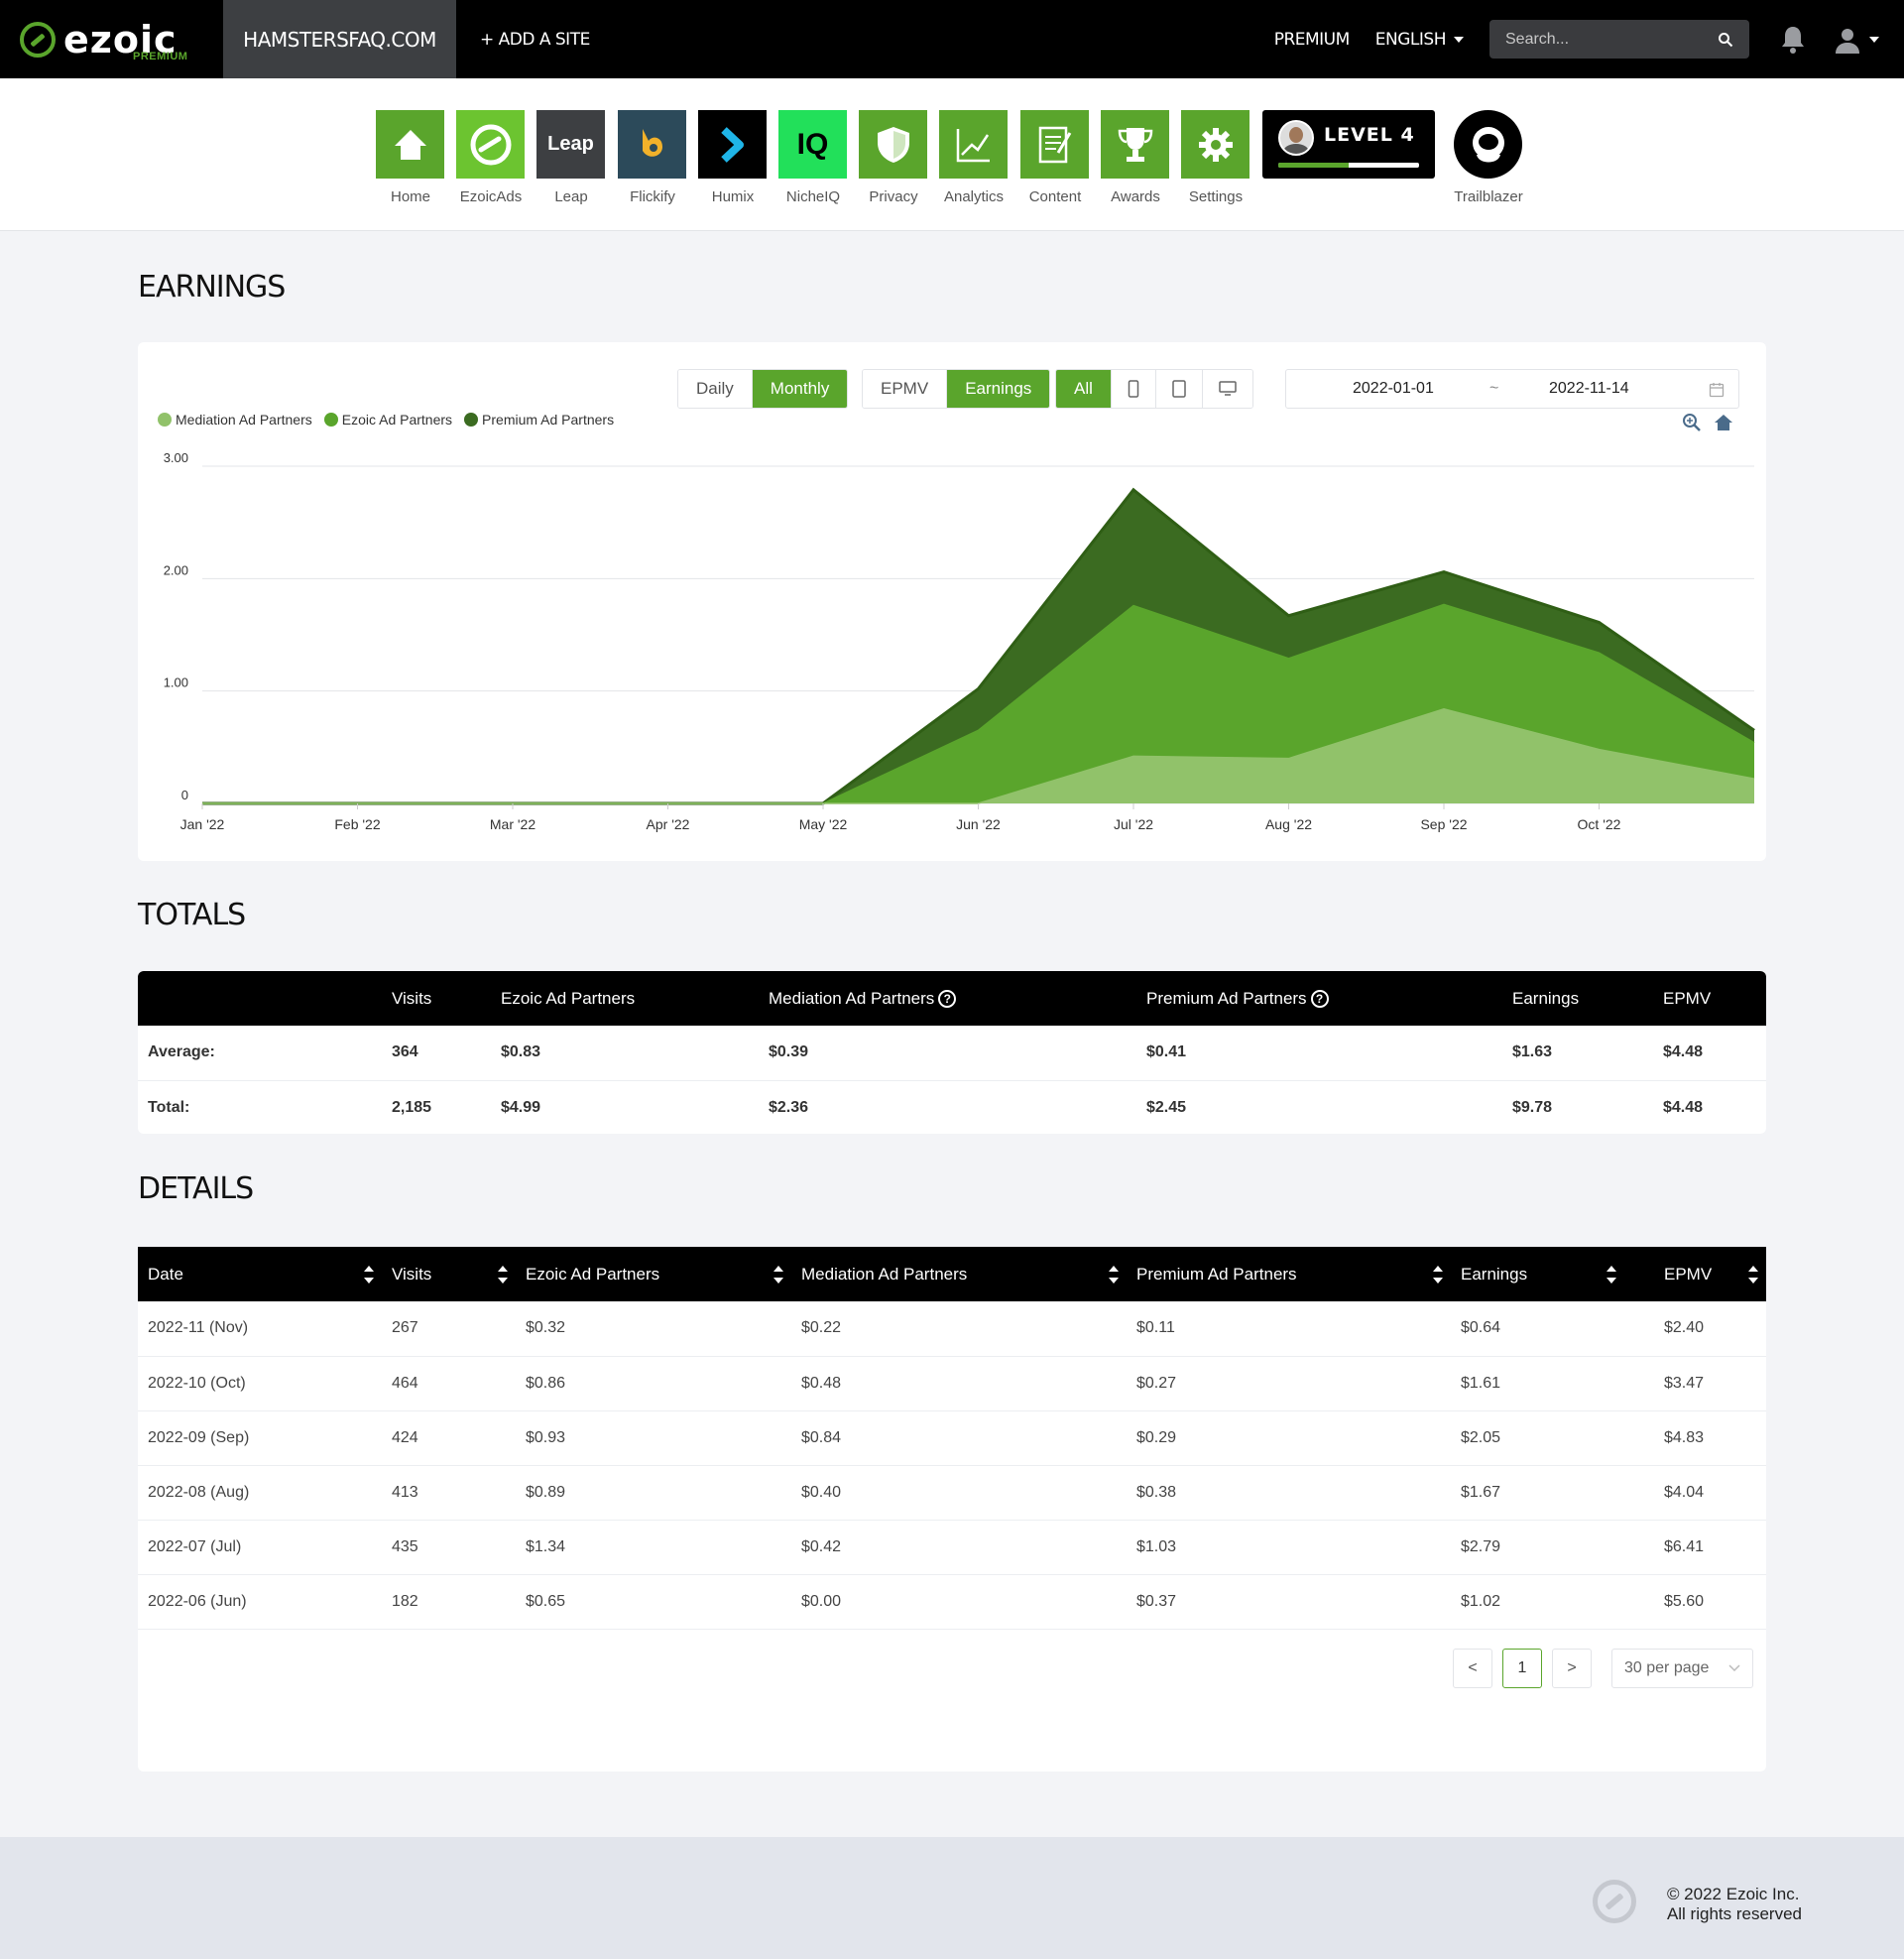 The width and height of the screenshot is (1904, 1959). What do you see at coordinates (260, 1107) in the screenshot?
I see `table-cell: Total:` at bounding box center [260, 1107].